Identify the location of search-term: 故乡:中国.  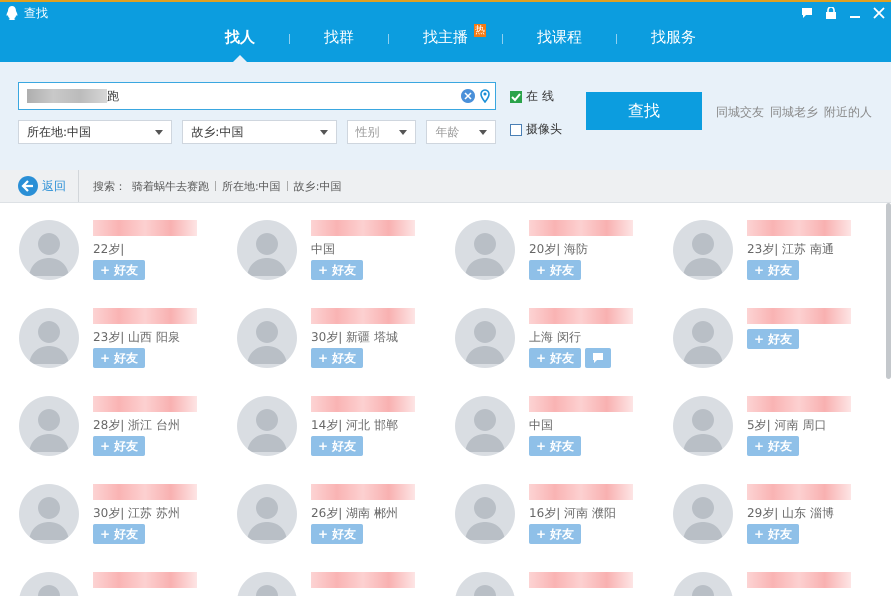
(318, 186).